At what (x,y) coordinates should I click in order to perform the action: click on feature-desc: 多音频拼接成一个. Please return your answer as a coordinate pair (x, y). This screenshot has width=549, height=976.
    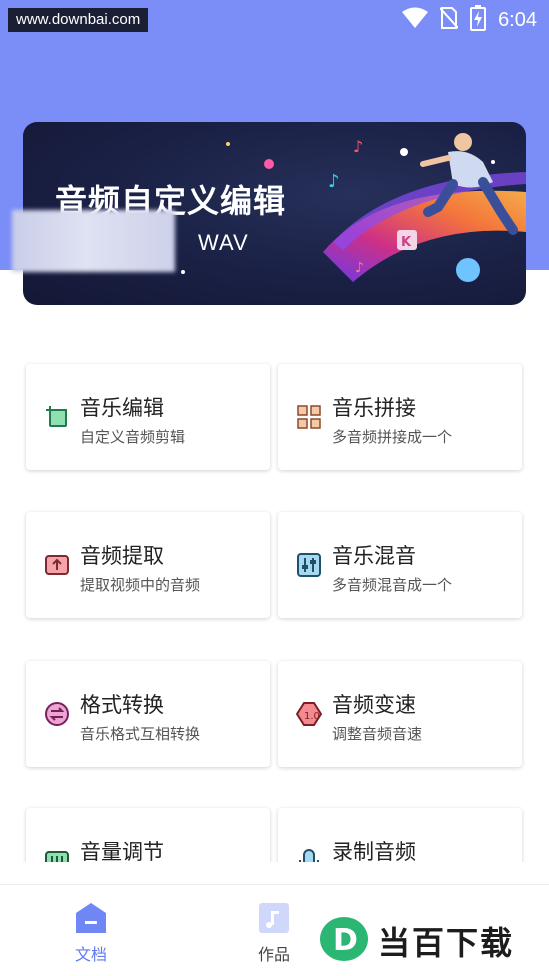
    Looking at the image, I should click on (392, 437).